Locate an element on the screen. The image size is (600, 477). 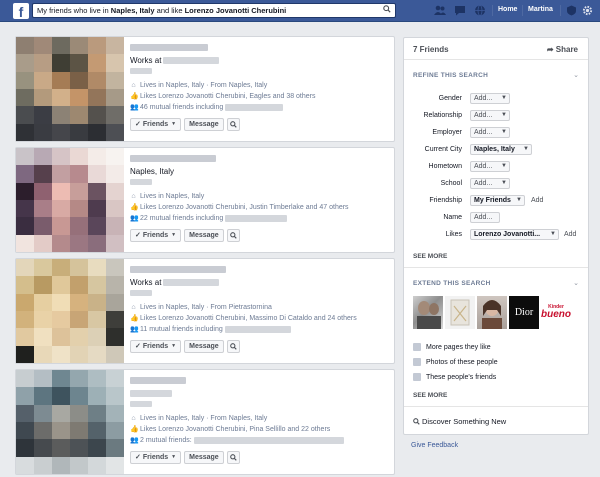
location-line: ⌂ Lives in Naples, Italy is located at coordinates (168, 196).